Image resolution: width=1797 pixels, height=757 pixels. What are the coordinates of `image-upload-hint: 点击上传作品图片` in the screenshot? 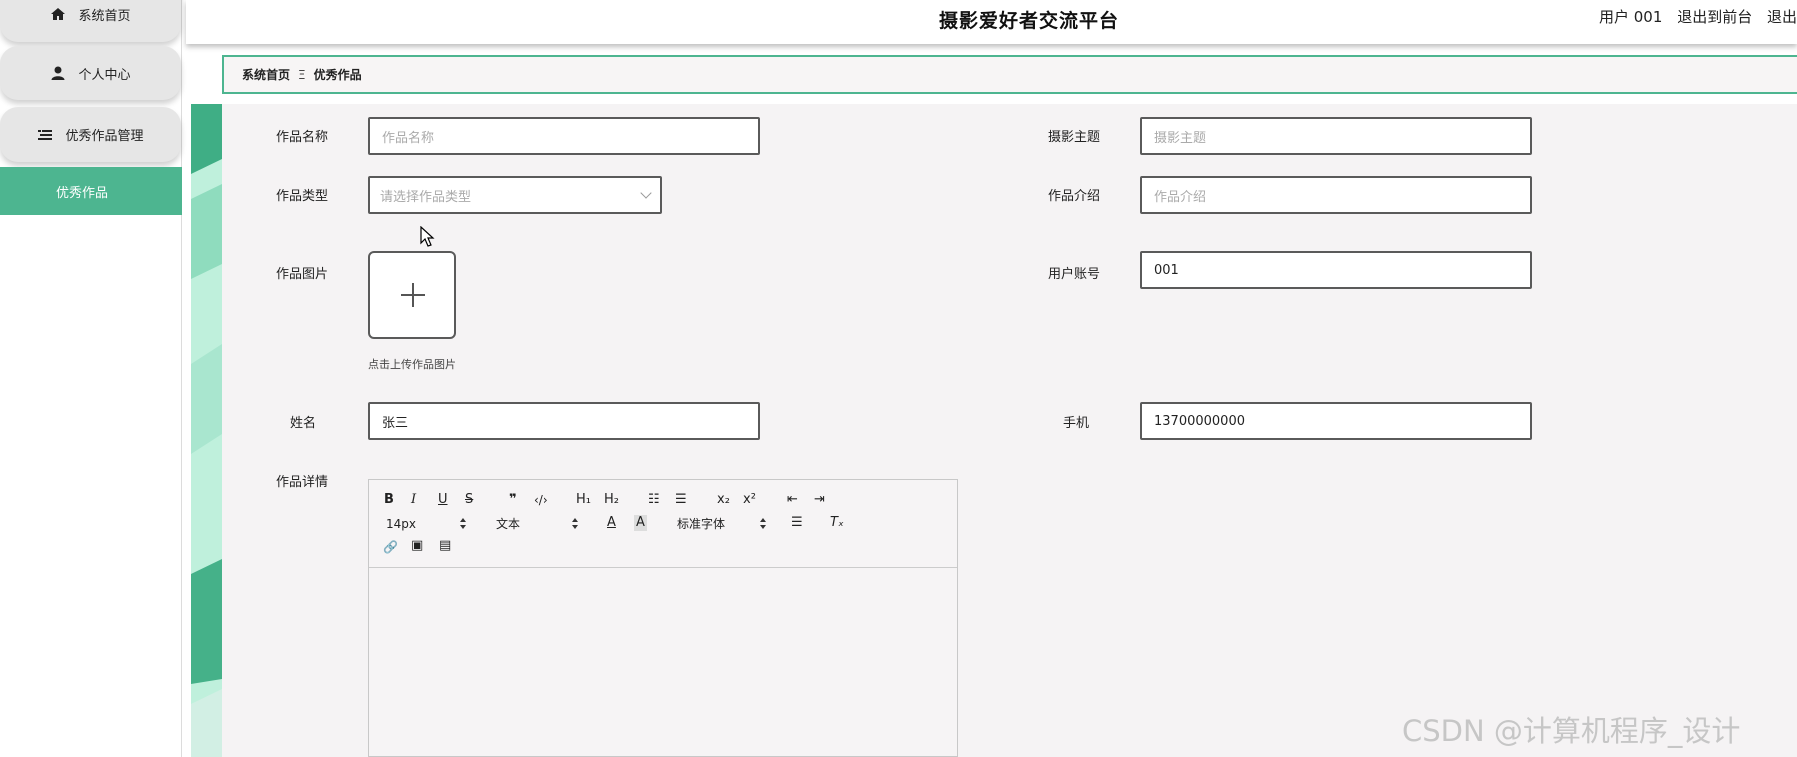 It's located at (412, 364).